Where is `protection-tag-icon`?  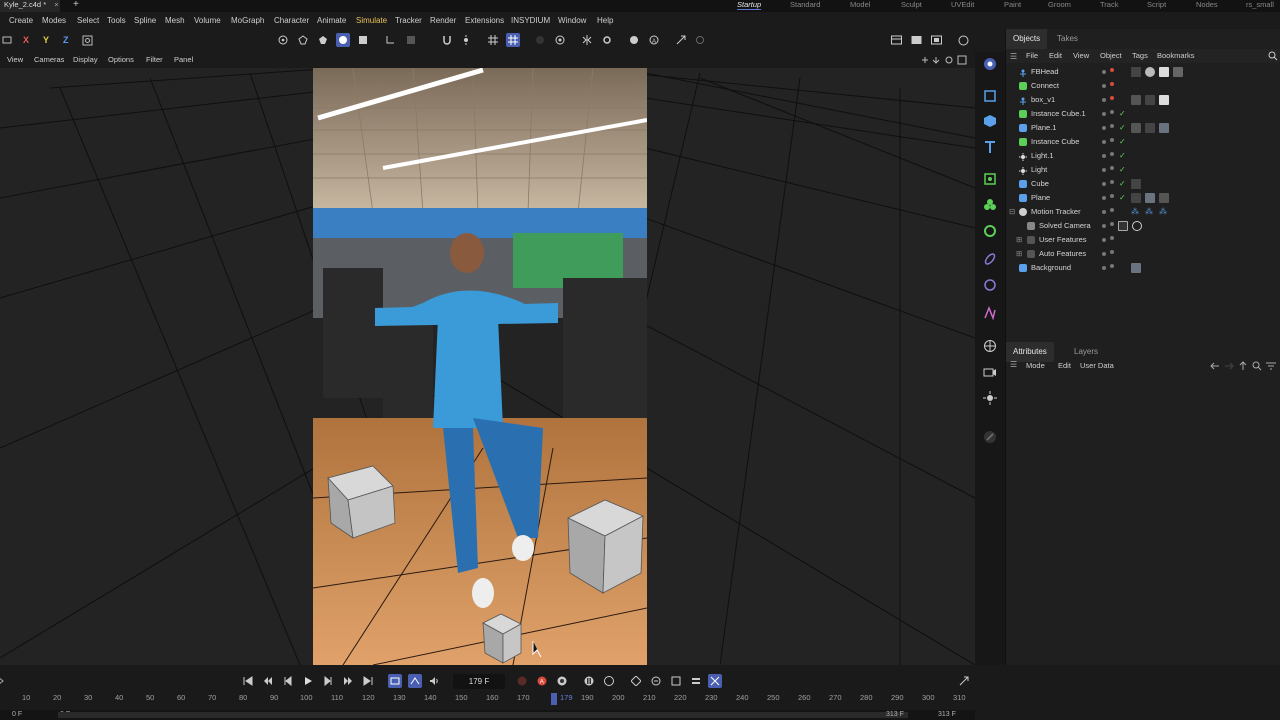 protection-tag-icon is located at coordinates (1123, 226).